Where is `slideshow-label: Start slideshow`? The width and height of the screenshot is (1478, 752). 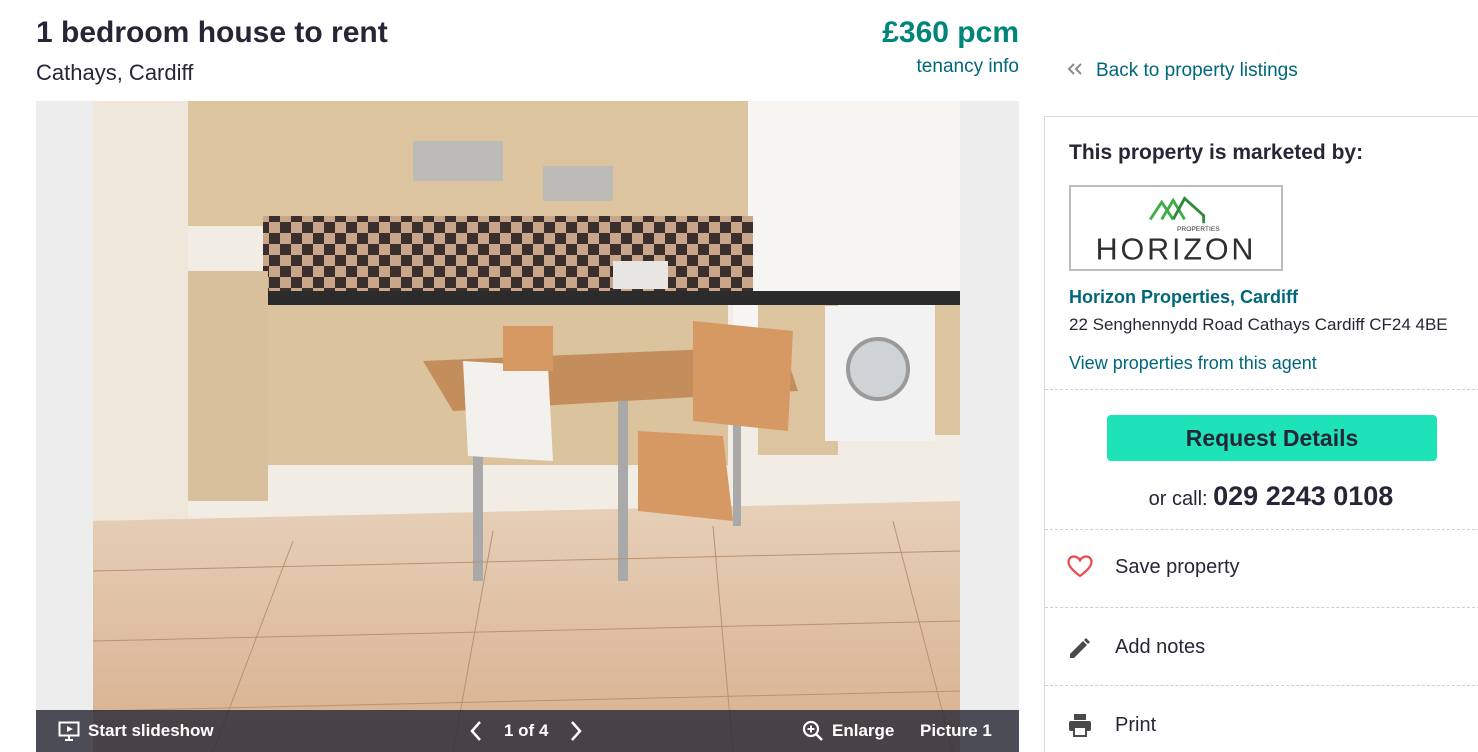
slideshow-label: Start slideshow is located at coordinates (151, 730).